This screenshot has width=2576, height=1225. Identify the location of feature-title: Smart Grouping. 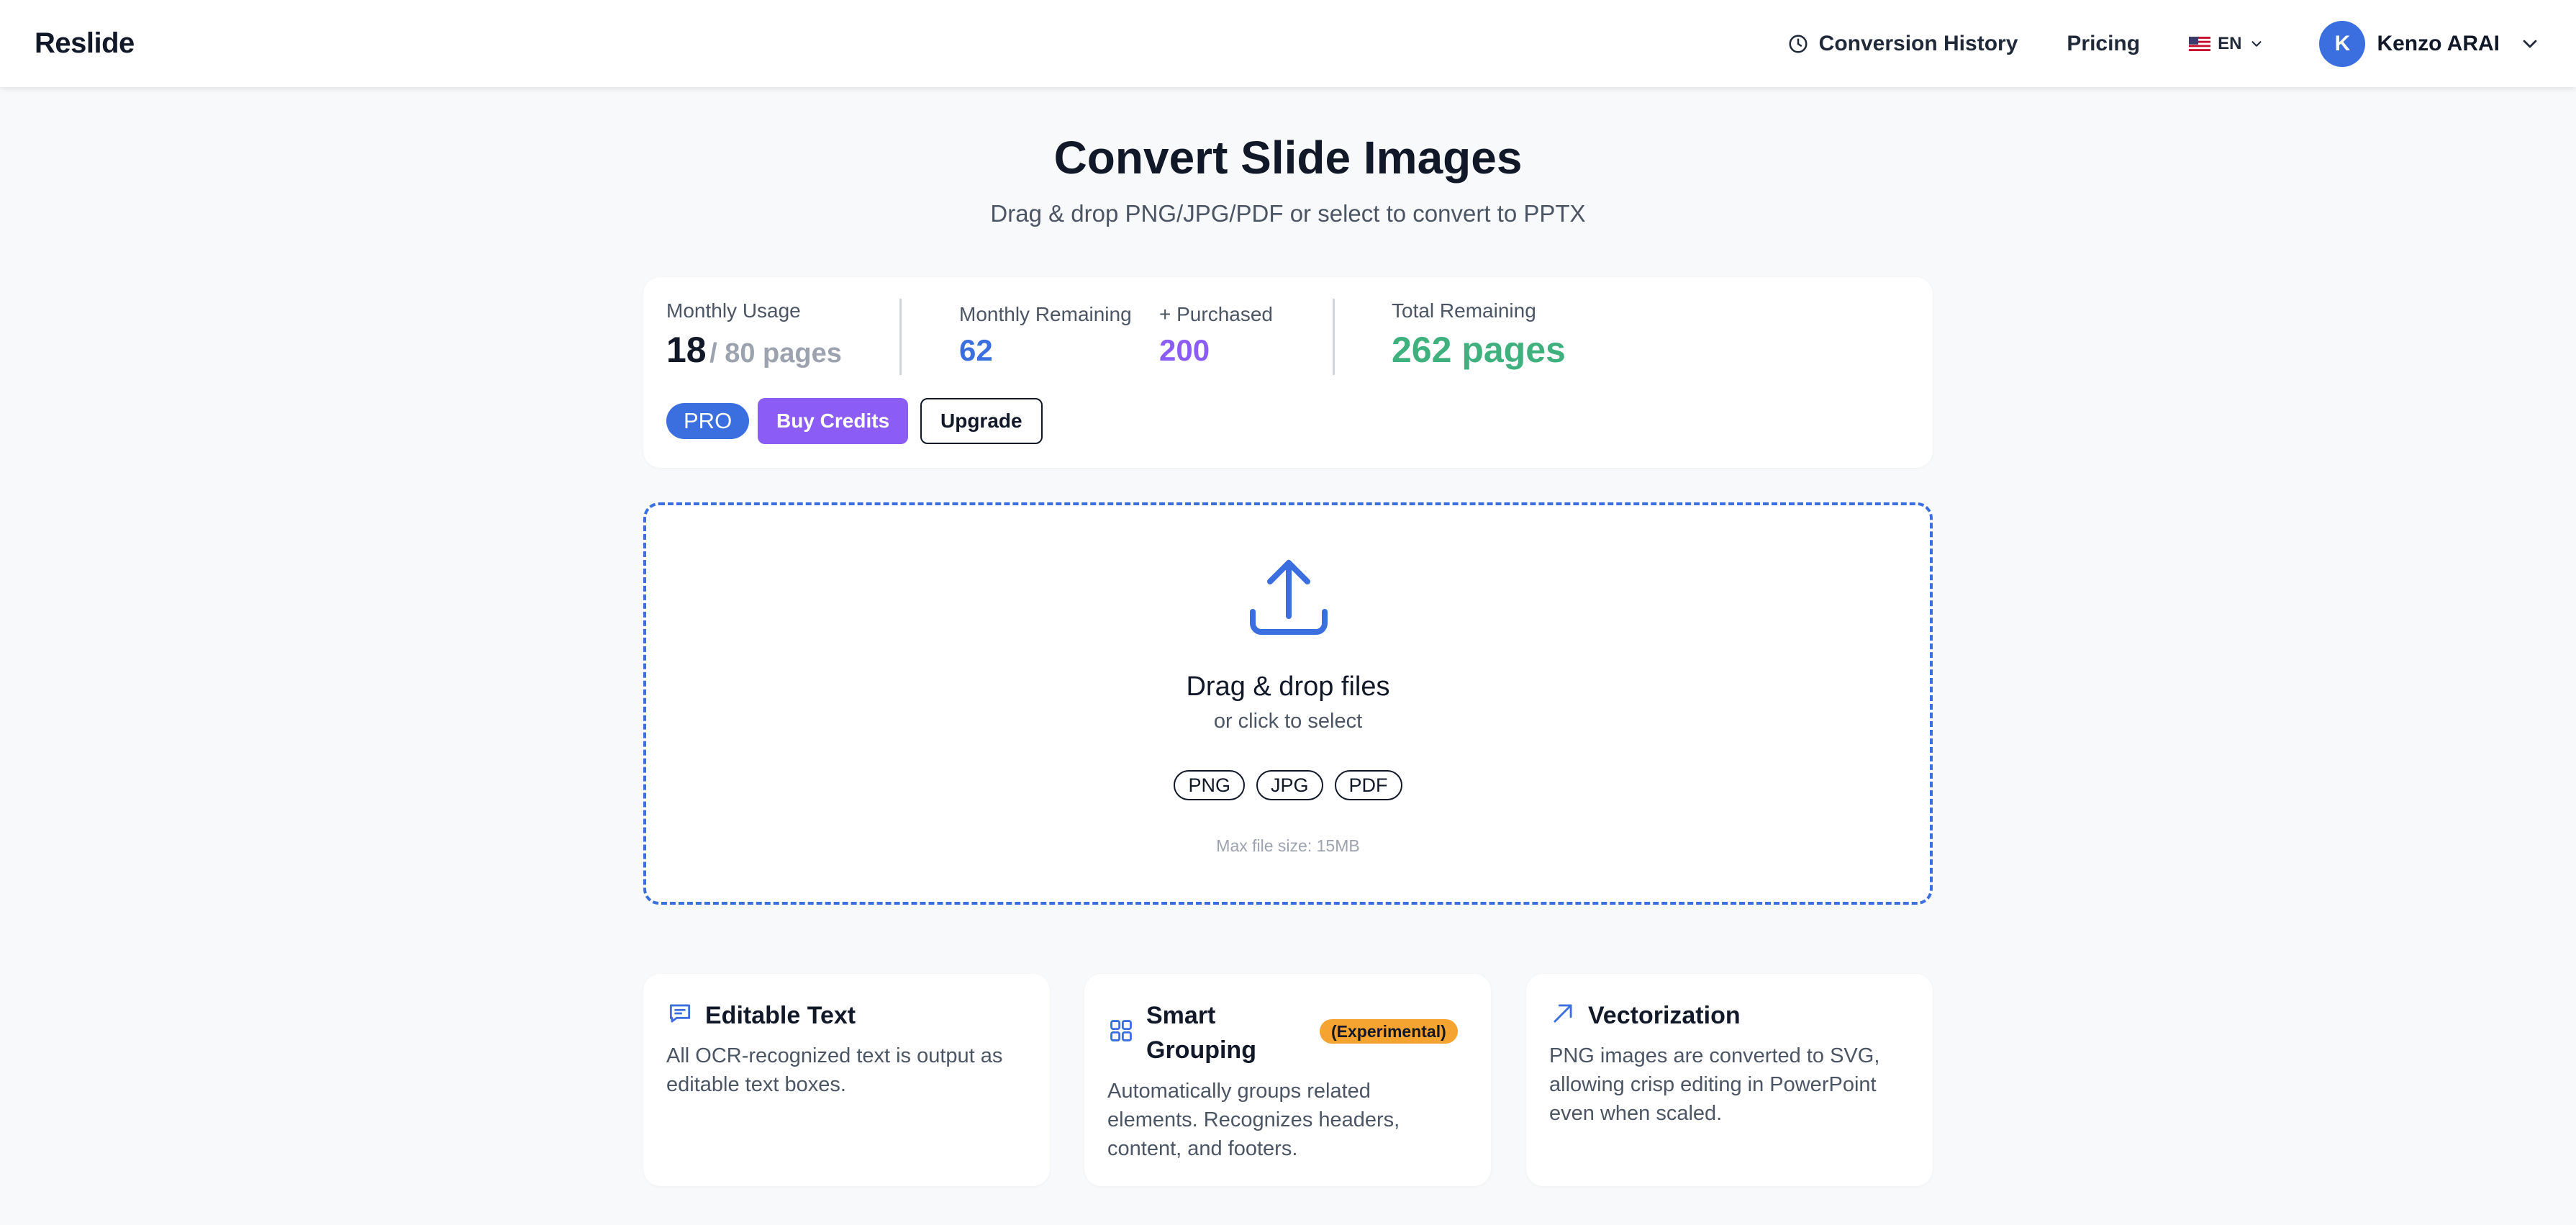
(1201, 1033).